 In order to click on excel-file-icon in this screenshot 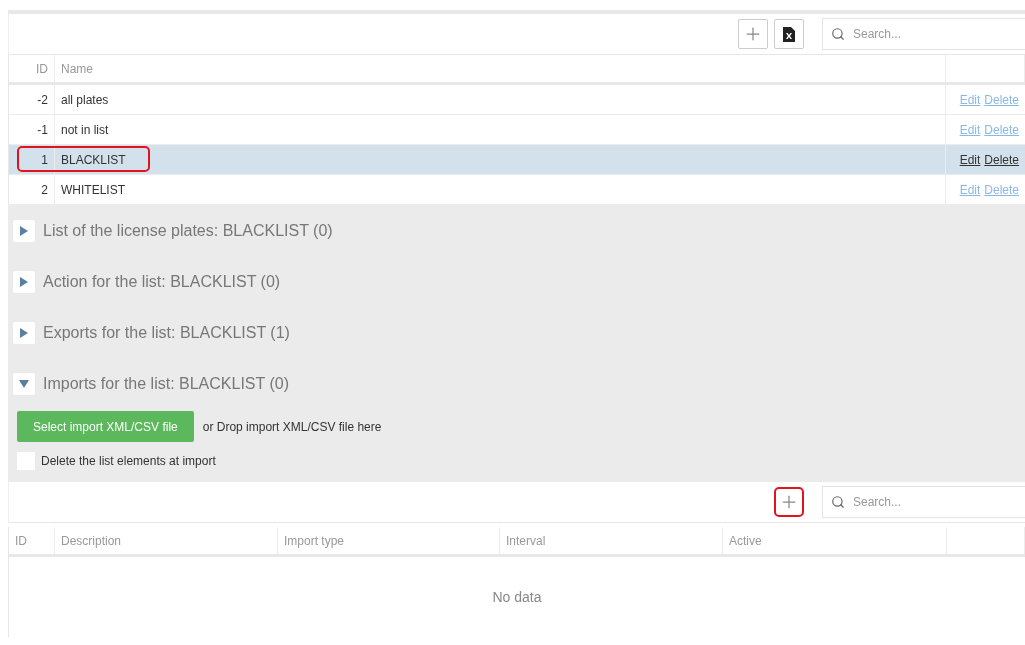, I will do `click(789, 34)`.